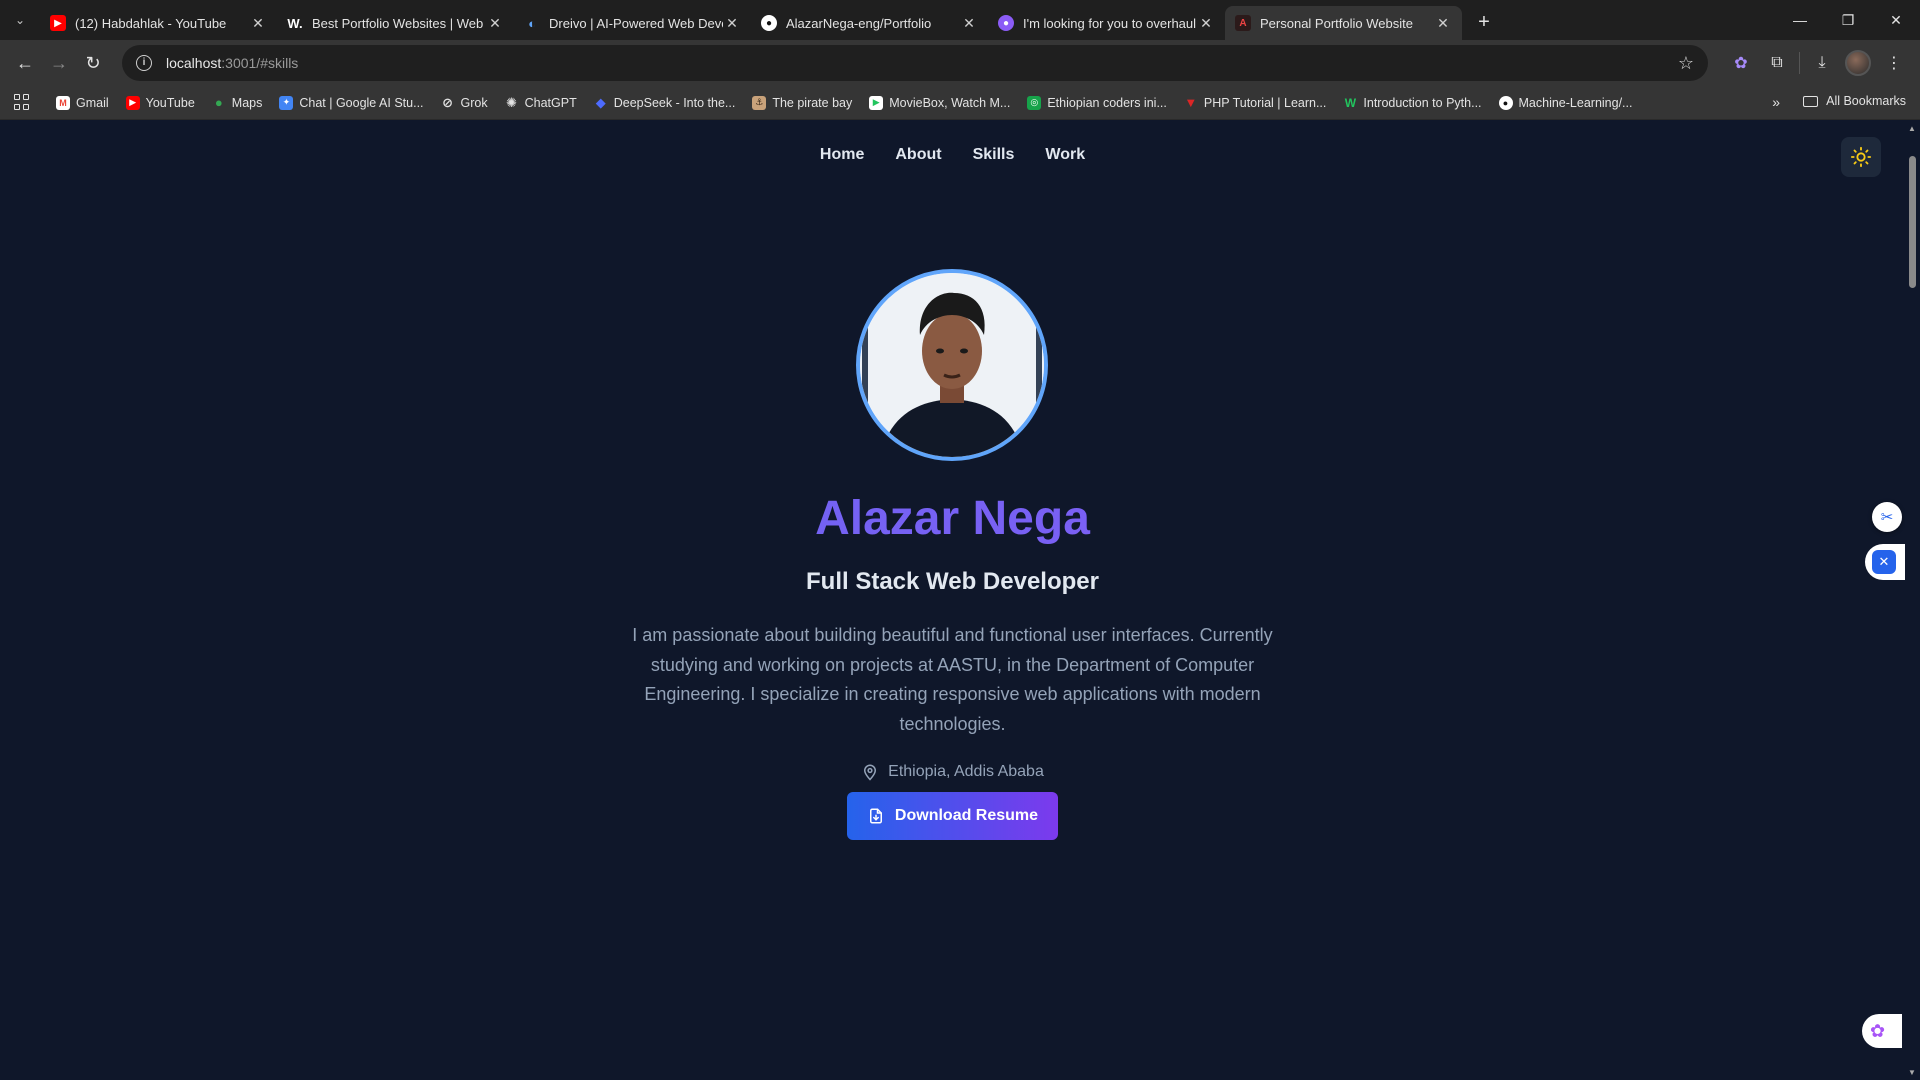 The height and width of the screenshot is (1080, 1920). What do you see at coordinates (237, 102) in the screenshot?
I see `bookmark-item: ● Maps` at bounding box center [237, 102].